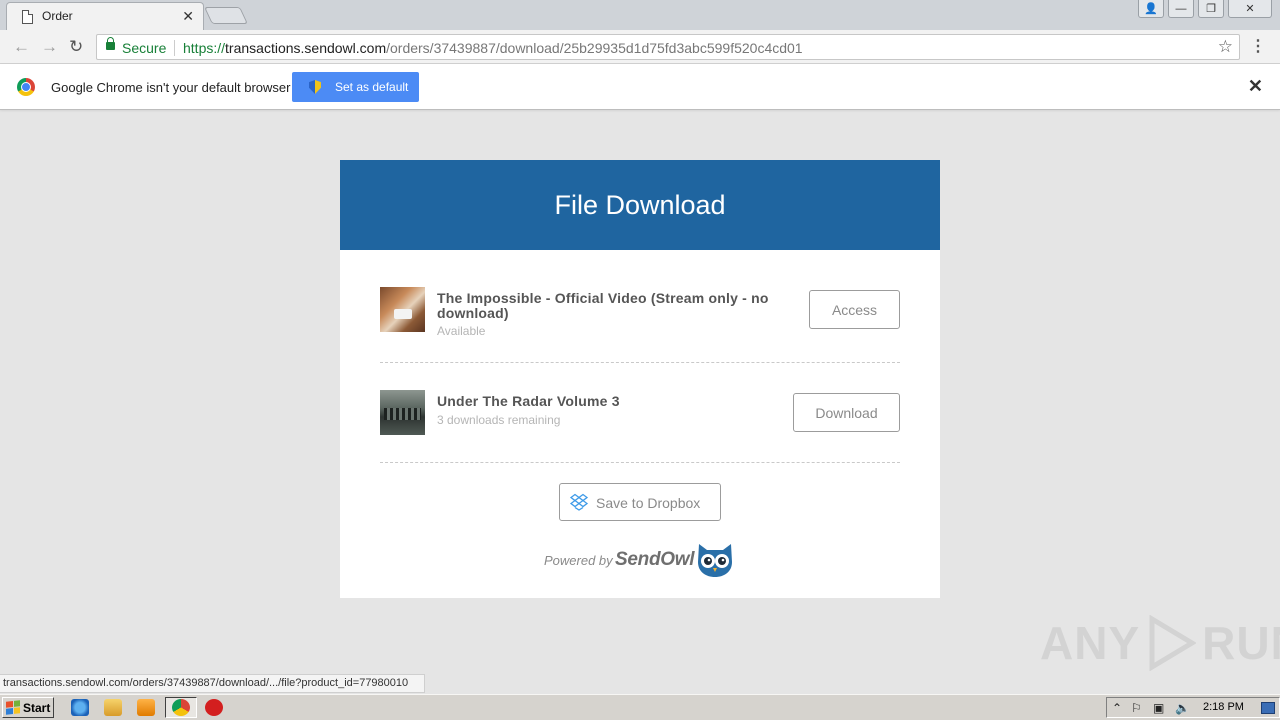  What do you see at coordinates (640, 707) in the screenshot?
I see `windows-taskbar: Start ⌃ ⚐ ▣ 🔈 2:18 PM` at bounding box center [640, 707].